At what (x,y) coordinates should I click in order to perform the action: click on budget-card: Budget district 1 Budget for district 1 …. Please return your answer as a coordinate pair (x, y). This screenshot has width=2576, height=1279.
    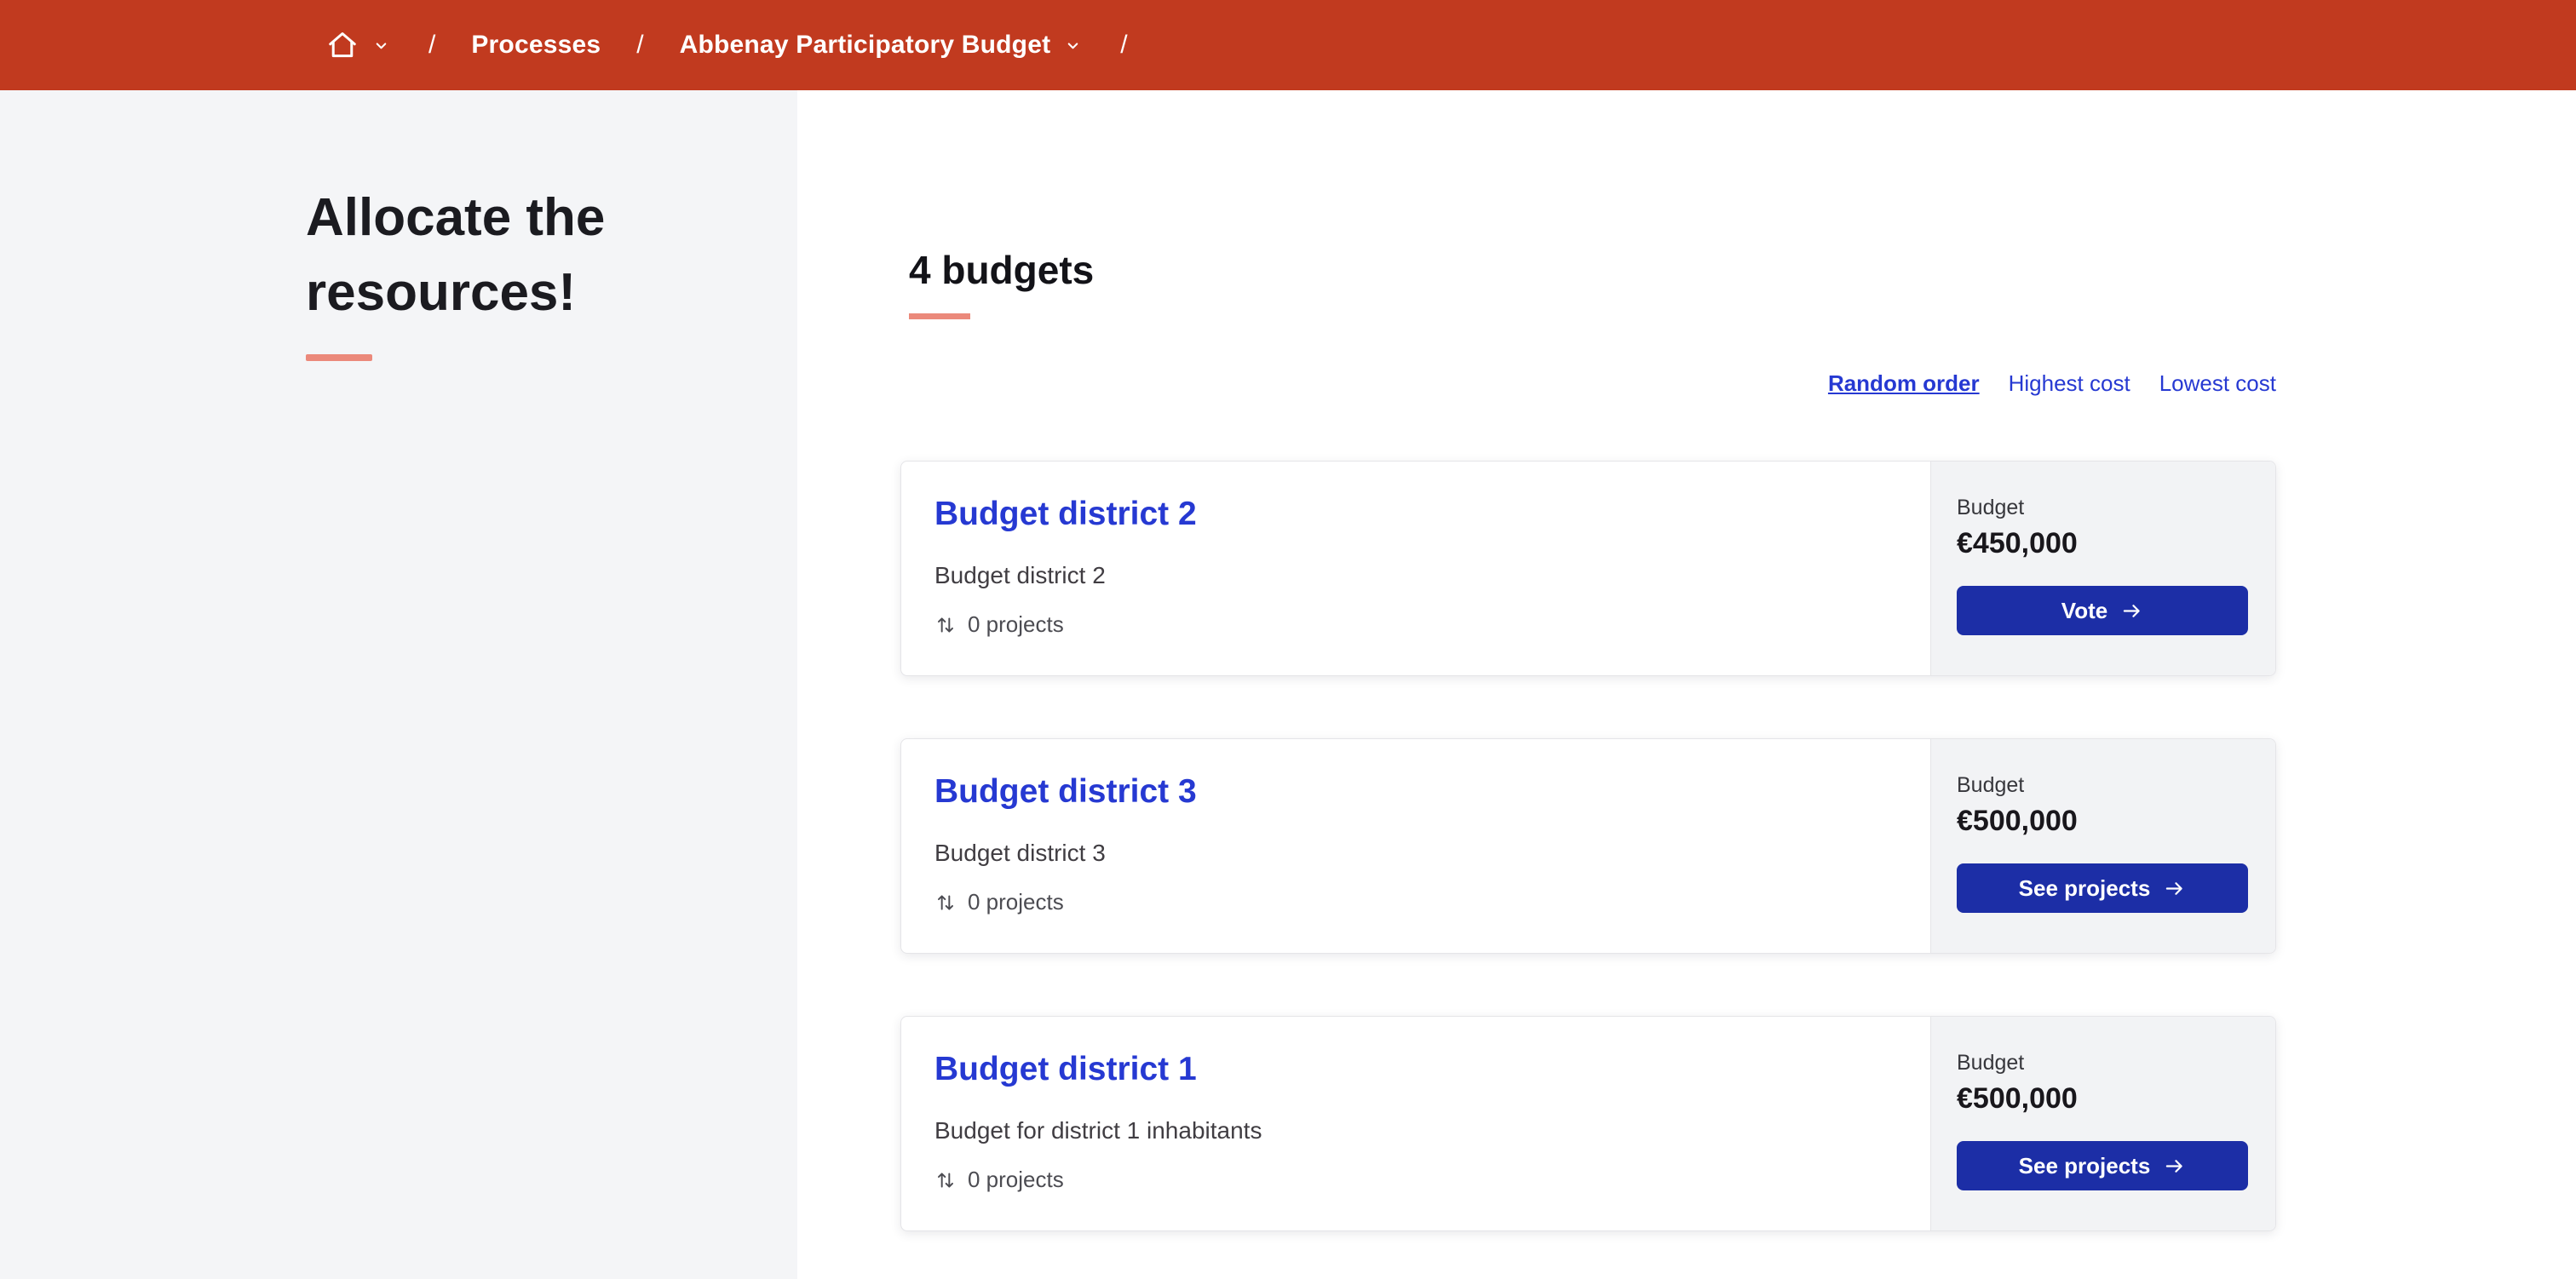
    Looking at the image, I should click on (1588, 1124).